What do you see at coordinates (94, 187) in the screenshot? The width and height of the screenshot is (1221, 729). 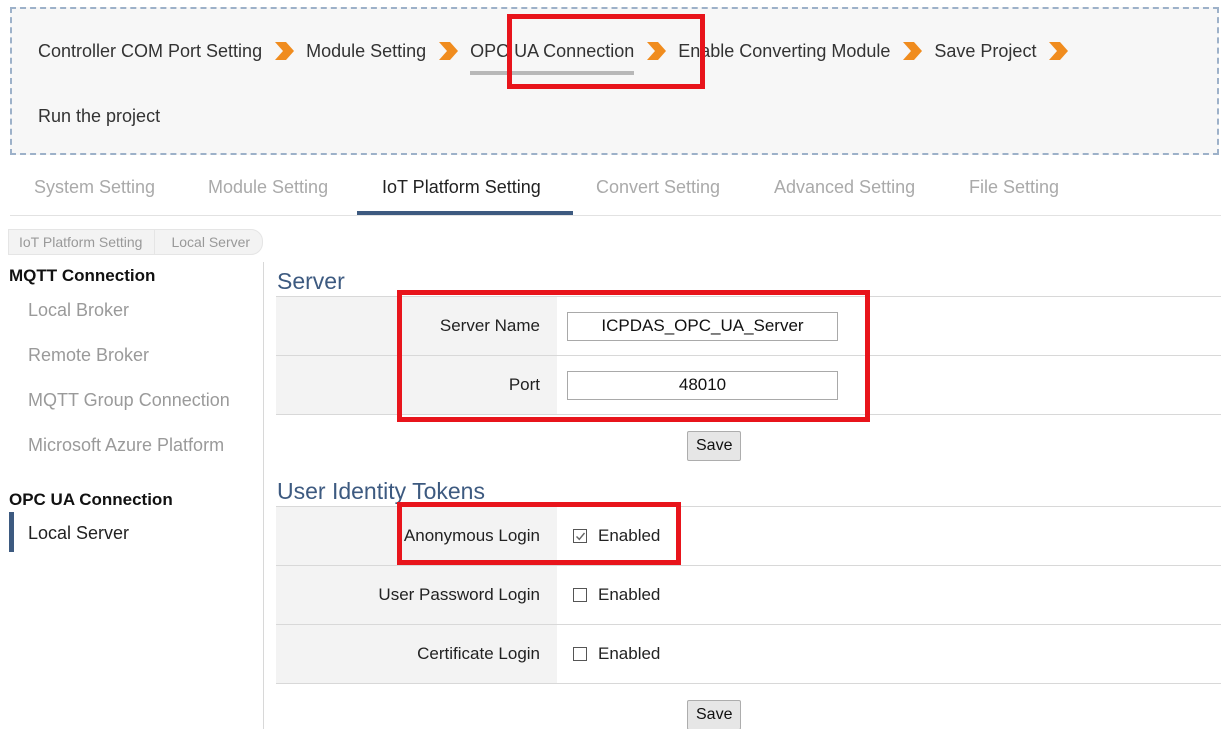 I see `tab-system-setting: System Setting` at bounding box center [94, 187].